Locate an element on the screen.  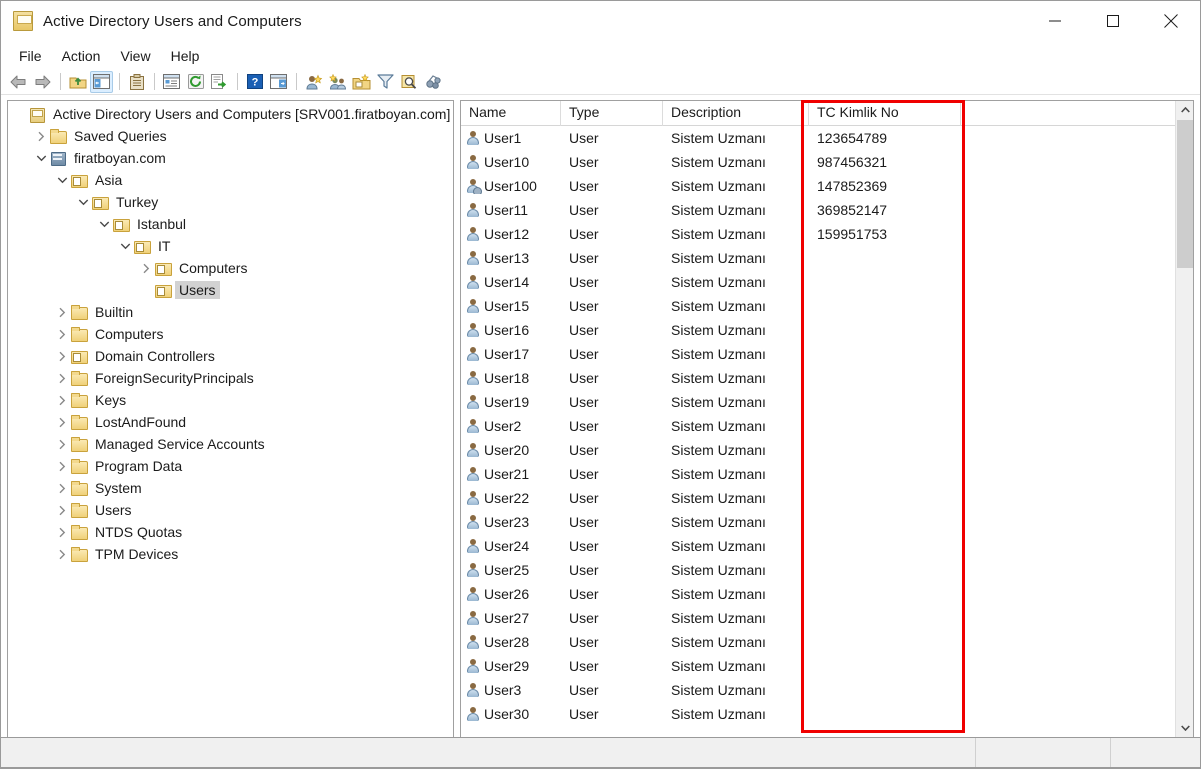
list-row: User30 User Sistem Uzmanı is located at coordinates (819, 714).